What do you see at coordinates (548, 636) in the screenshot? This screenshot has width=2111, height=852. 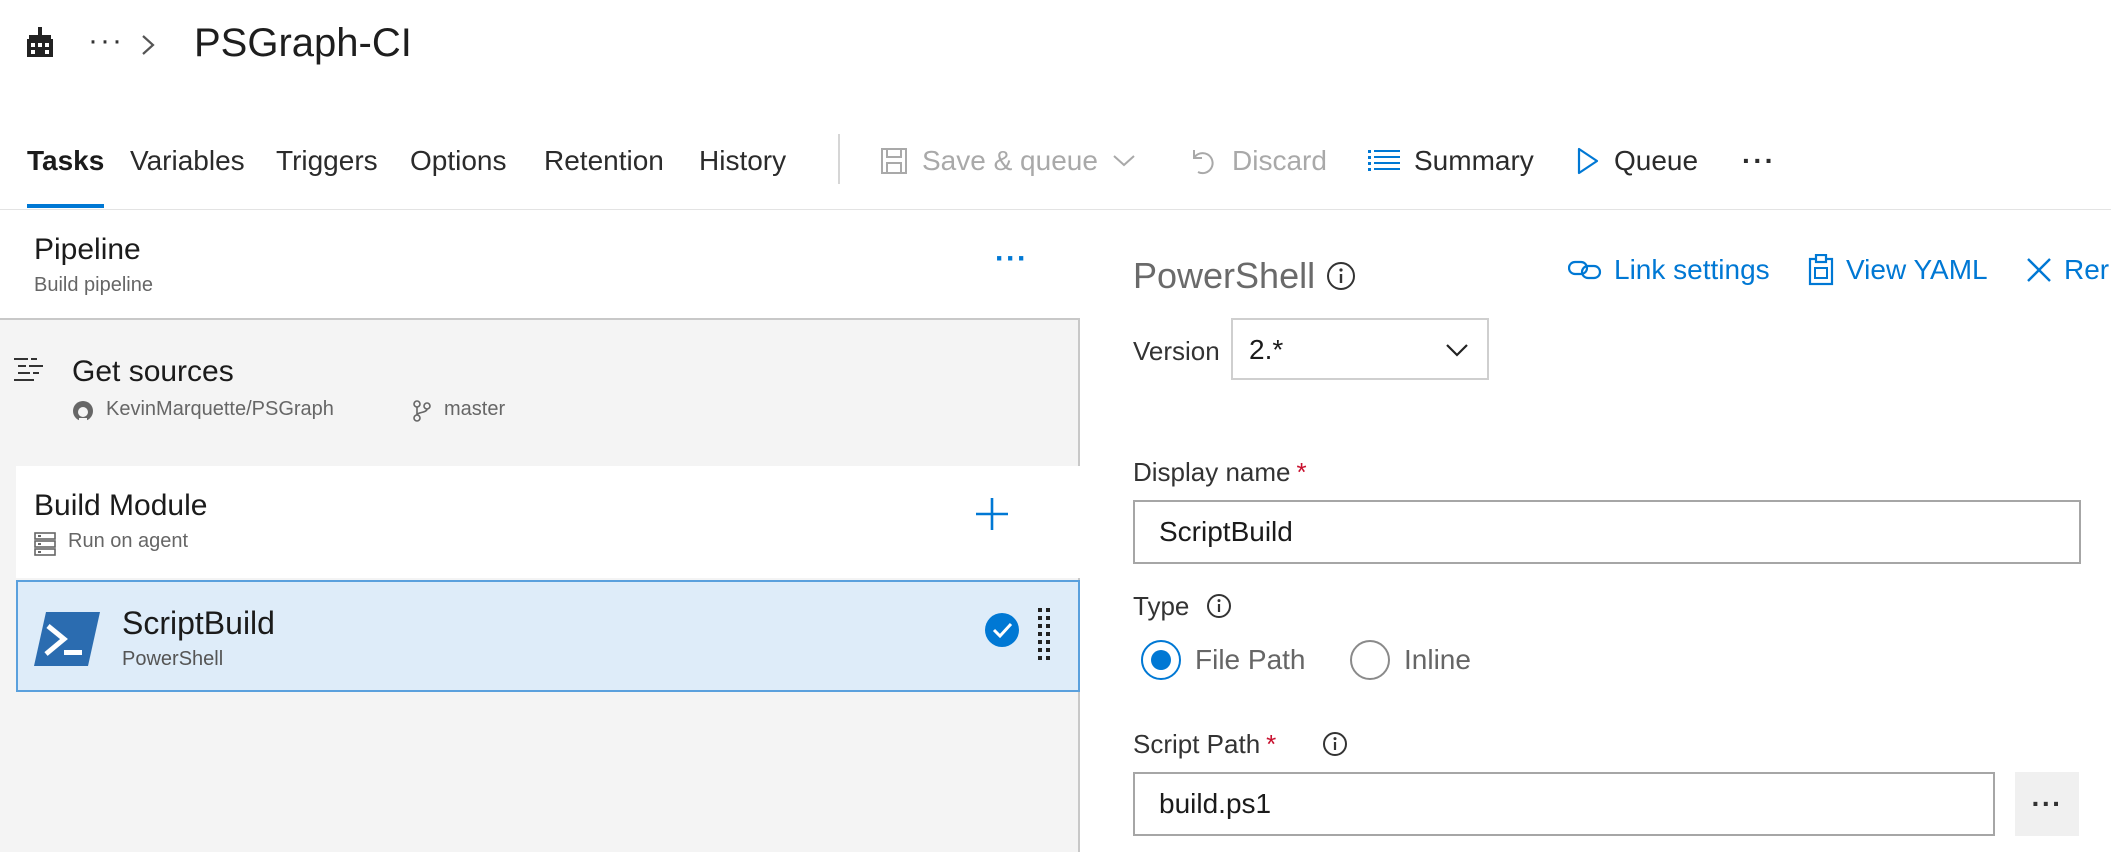 I see `task-row-scriptbuild: ScriptBuild PowerShell` at bounding box center [548, 636].